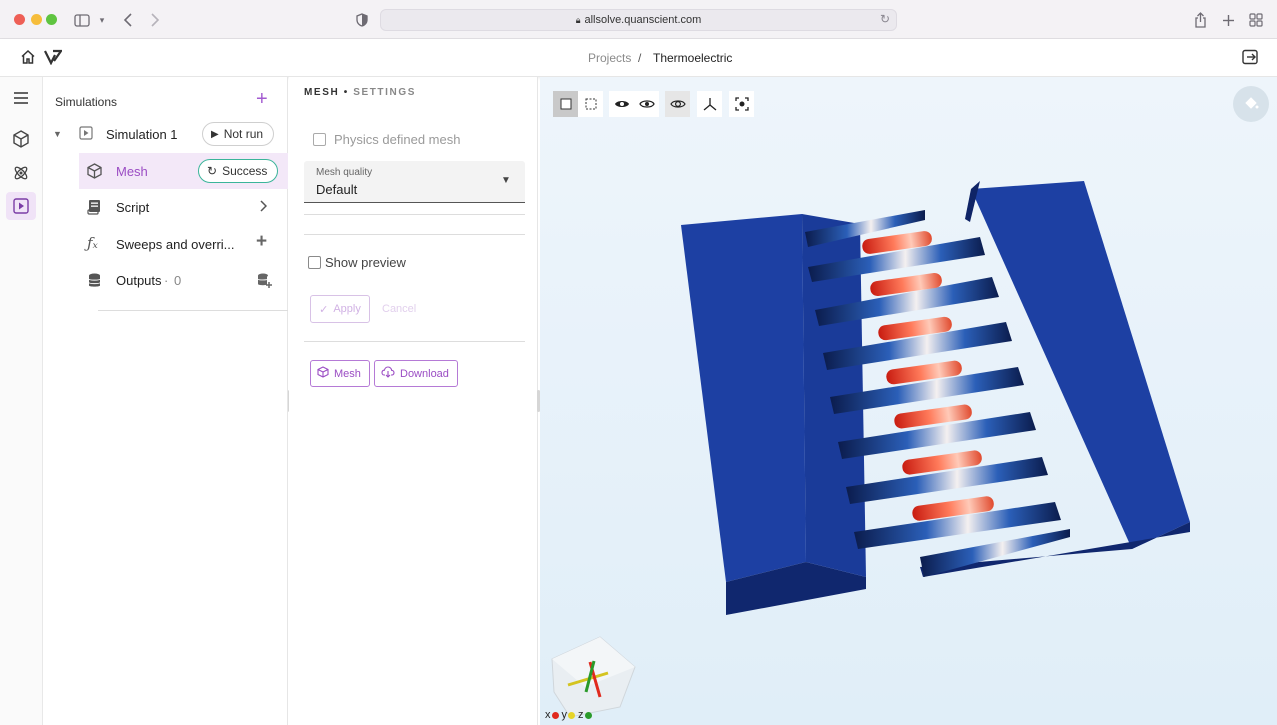 This screenshot has height=725, width=1277. What do you see at coordinates (344, 172) in the screenshot?
I see `mesh-quality-label: Mesh quality` at bounding box center [344, 172].